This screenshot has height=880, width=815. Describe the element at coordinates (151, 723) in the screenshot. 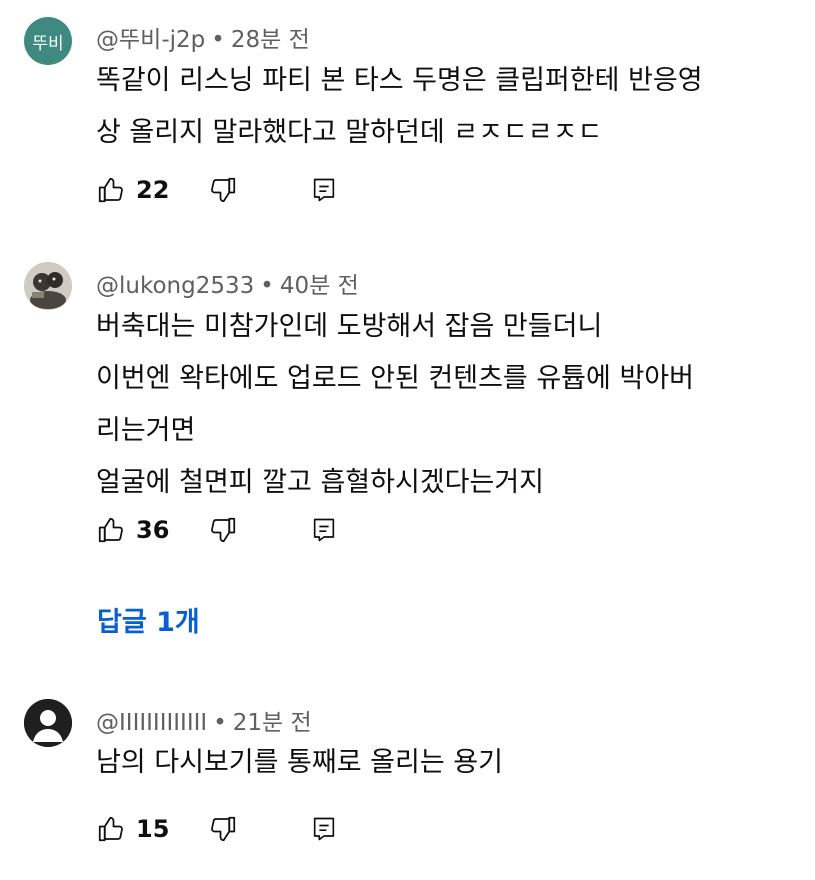

I see `author-name: @IIIIIIIIIIIII` at that location.